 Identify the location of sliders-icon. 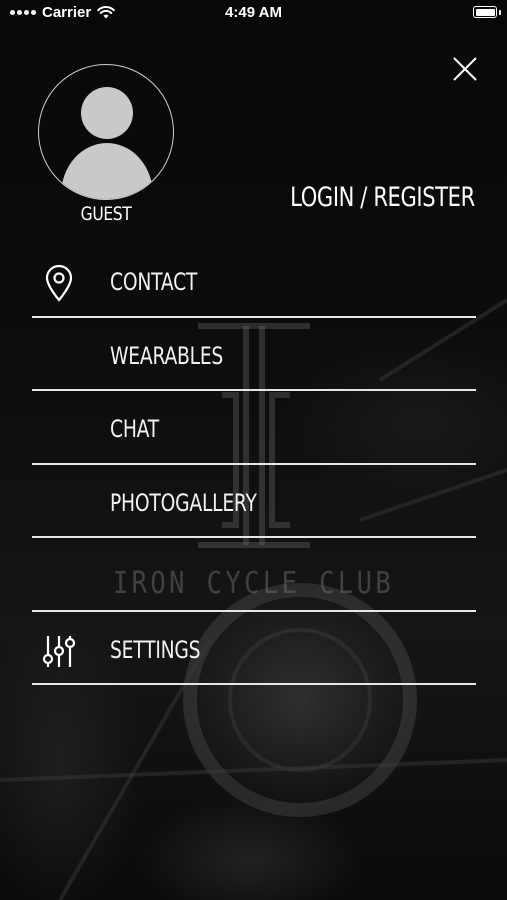
(59, 651).